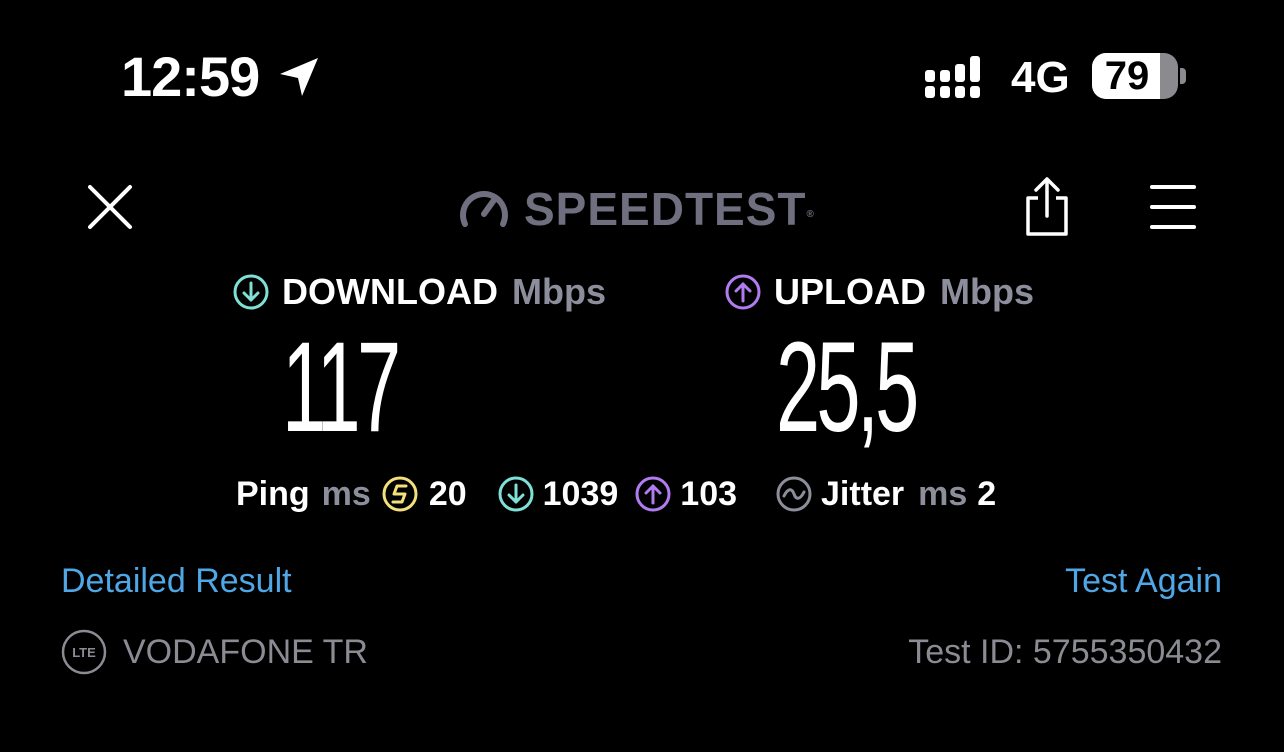 This screenshot has width=1284, height=752. What do you see at coordinates (251, 292) in the screenshot?
I see `download-arrow-icon` at bounding box center [251, 292].